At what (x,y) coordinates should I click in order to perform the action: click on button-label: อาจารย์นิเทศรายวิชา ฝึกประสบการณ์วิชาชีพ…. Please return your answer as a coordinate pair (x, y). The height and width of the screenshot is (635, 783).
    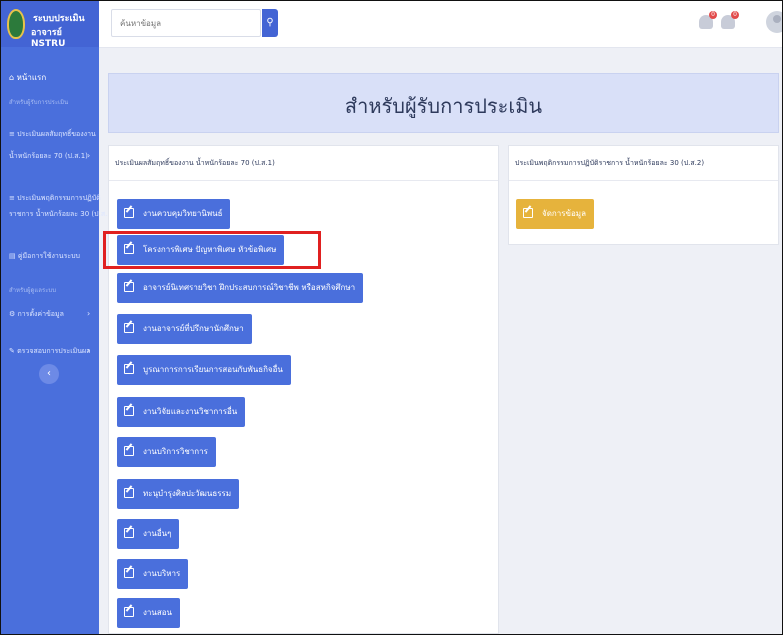
    Looking at the image, I should click on (249, 287).